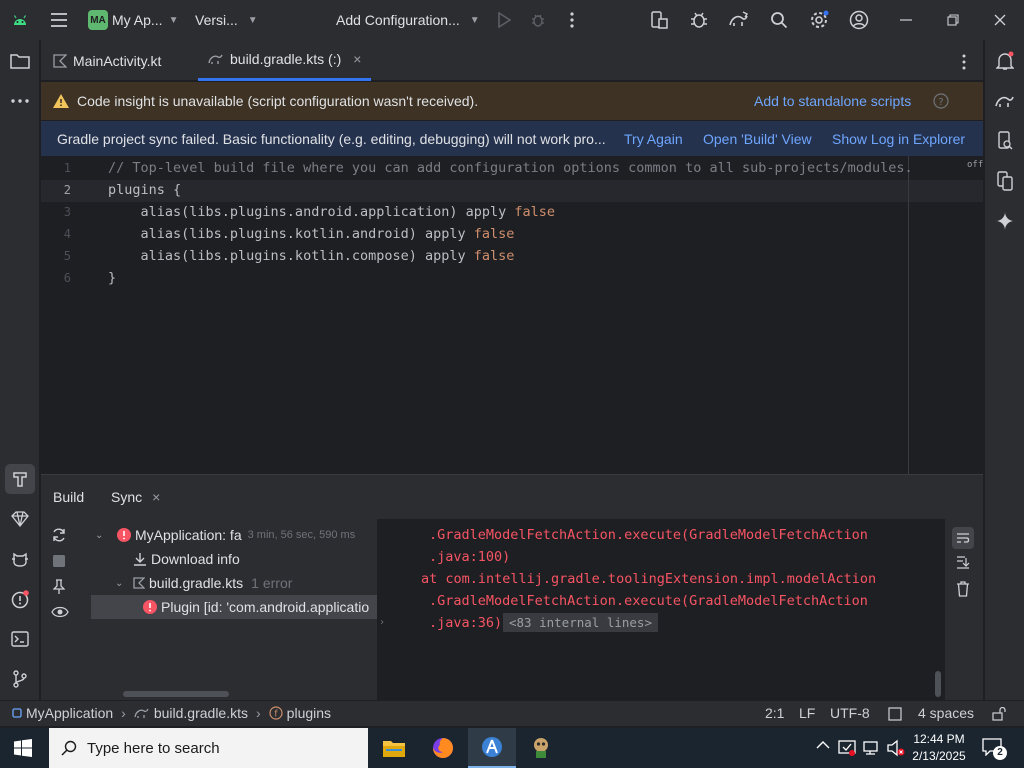  What do you see at coordinates (653, 139) in the screenshot?
I see `try-again-link: Try Again` at bounding box center [653, 139].